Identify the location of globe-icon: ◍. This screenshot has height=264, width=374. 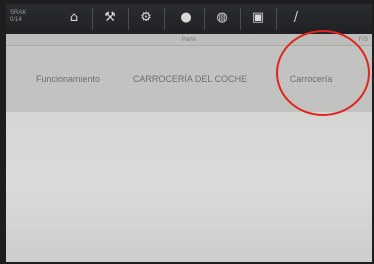
(222, 18).